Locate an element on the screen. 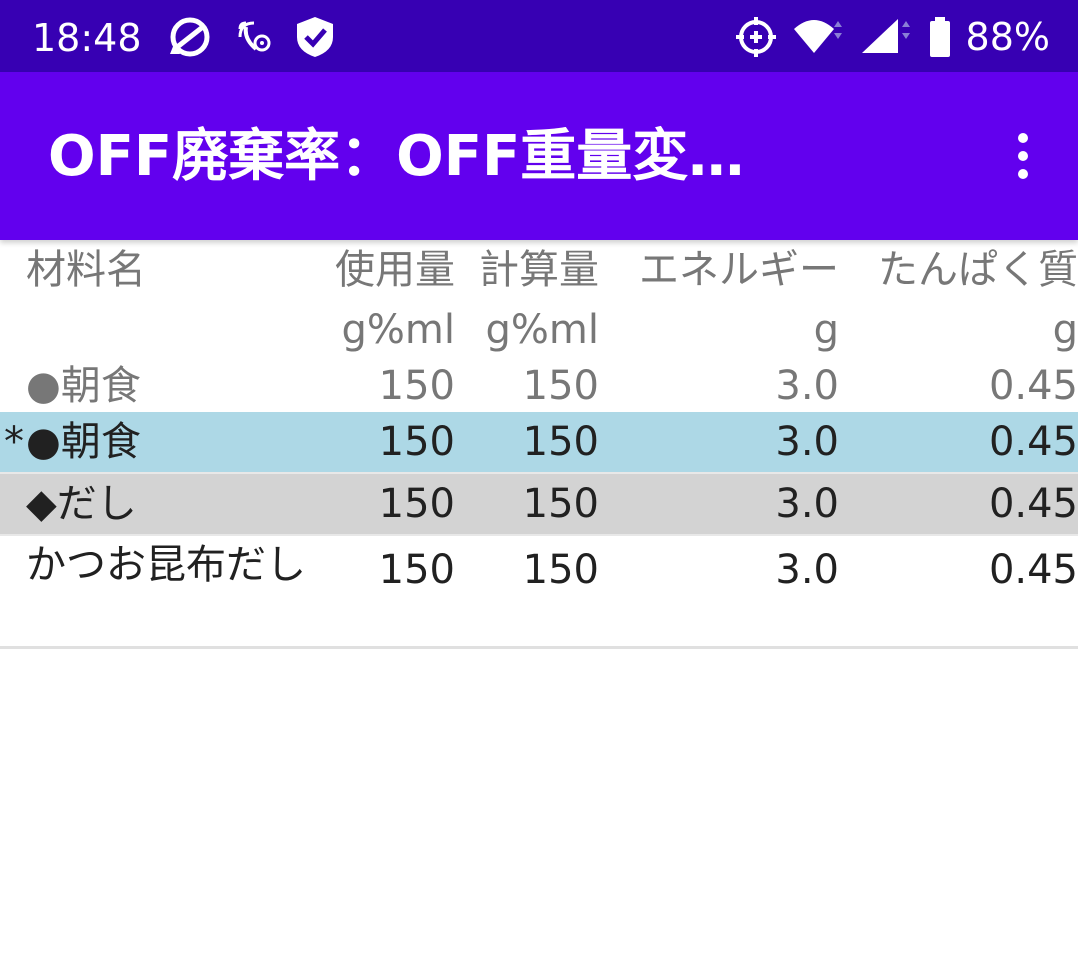 Image resolution: width=1078 pixels, height=957 pixels. battery-icon is located at coordinates (940, 37).